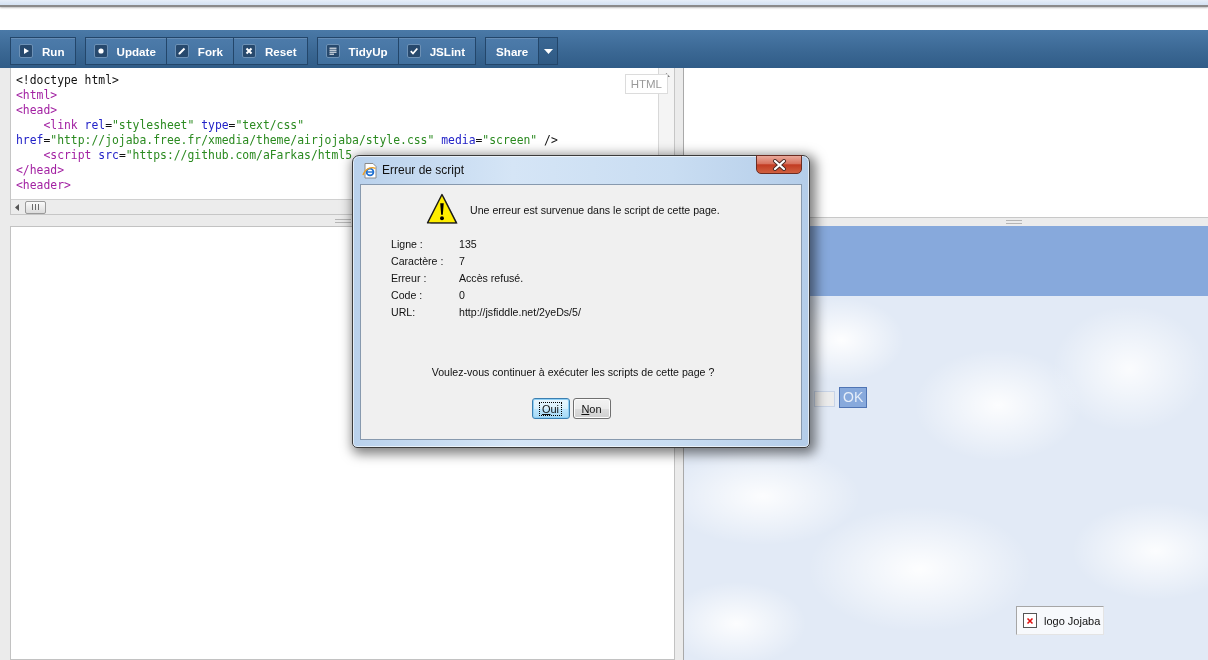  What do you see at coordinates (26, 51) in the screenshot?
I see `play-icon` at bounding box center [26, 51].